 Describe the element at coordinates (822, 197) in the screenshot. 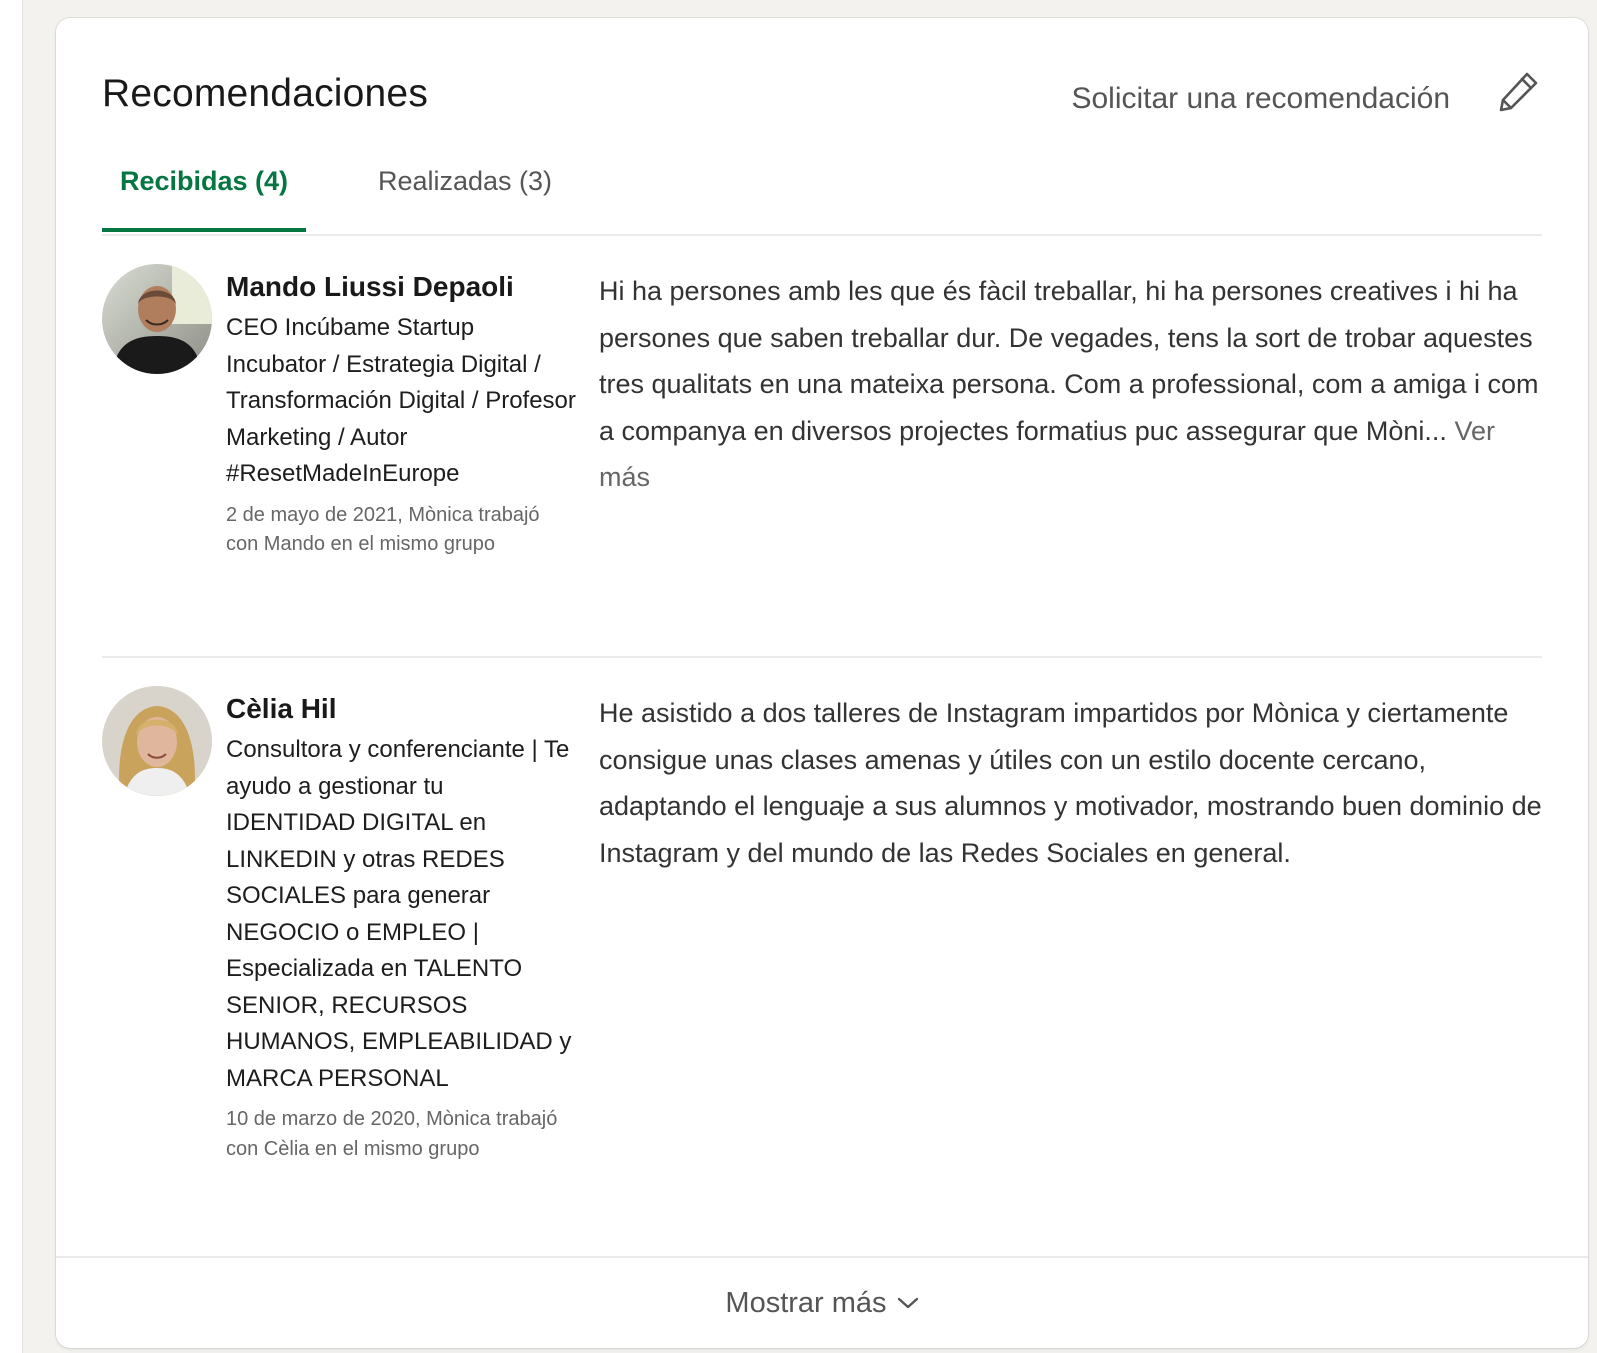

I see `recommendation-tabs: Recibidas (4) Realizadas (3)` at that location.